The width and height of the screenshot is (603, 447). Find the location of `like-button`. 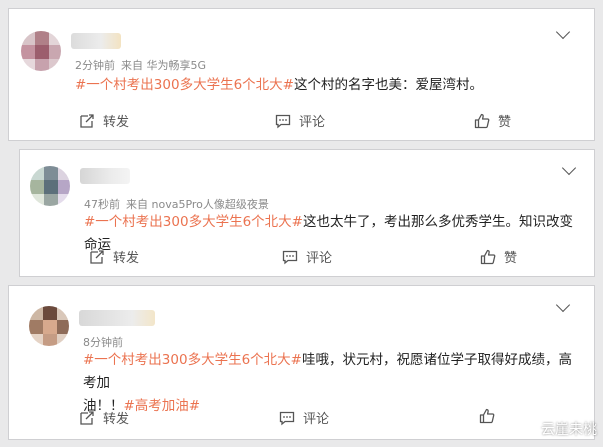

like-button is located at coordinates (491, 416).